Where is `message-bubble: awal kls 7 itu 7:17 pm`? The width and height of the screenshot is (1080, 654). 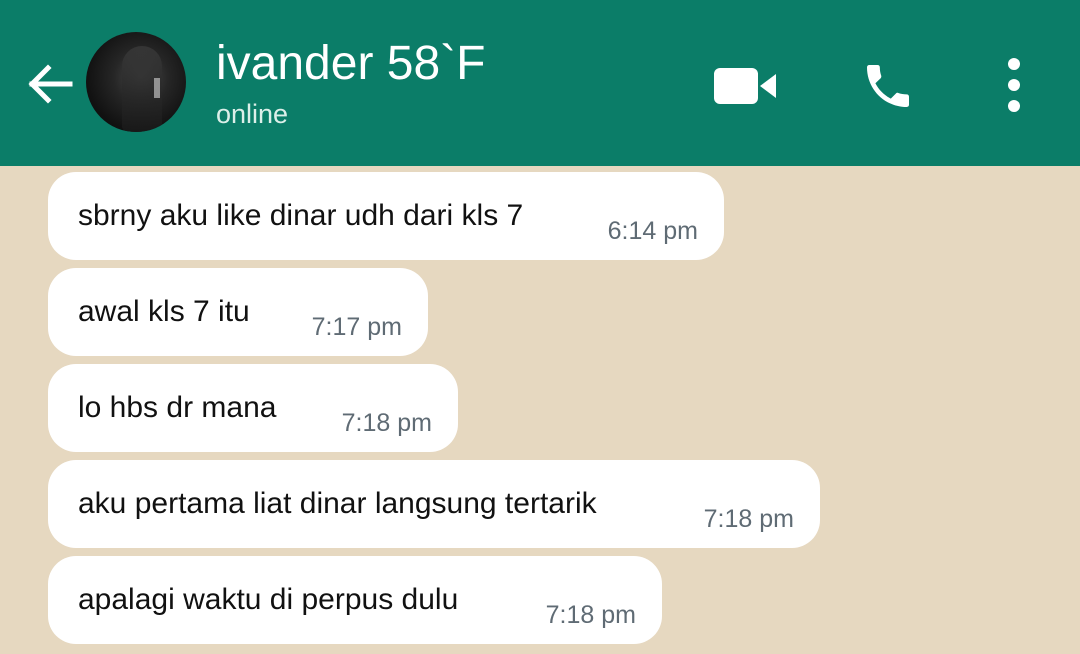
message-bubble: awal kls 7 itu 7:17 pm is located at coordinates (238, 312).